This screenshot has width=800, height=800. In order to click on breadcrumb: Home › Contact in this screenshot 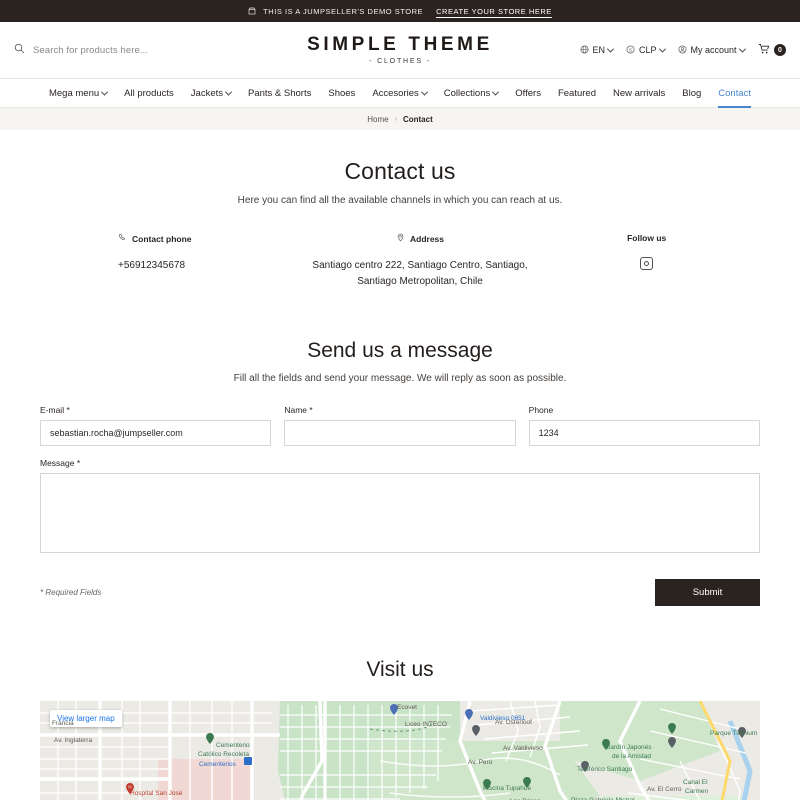, I will do `click(400, 119)`.